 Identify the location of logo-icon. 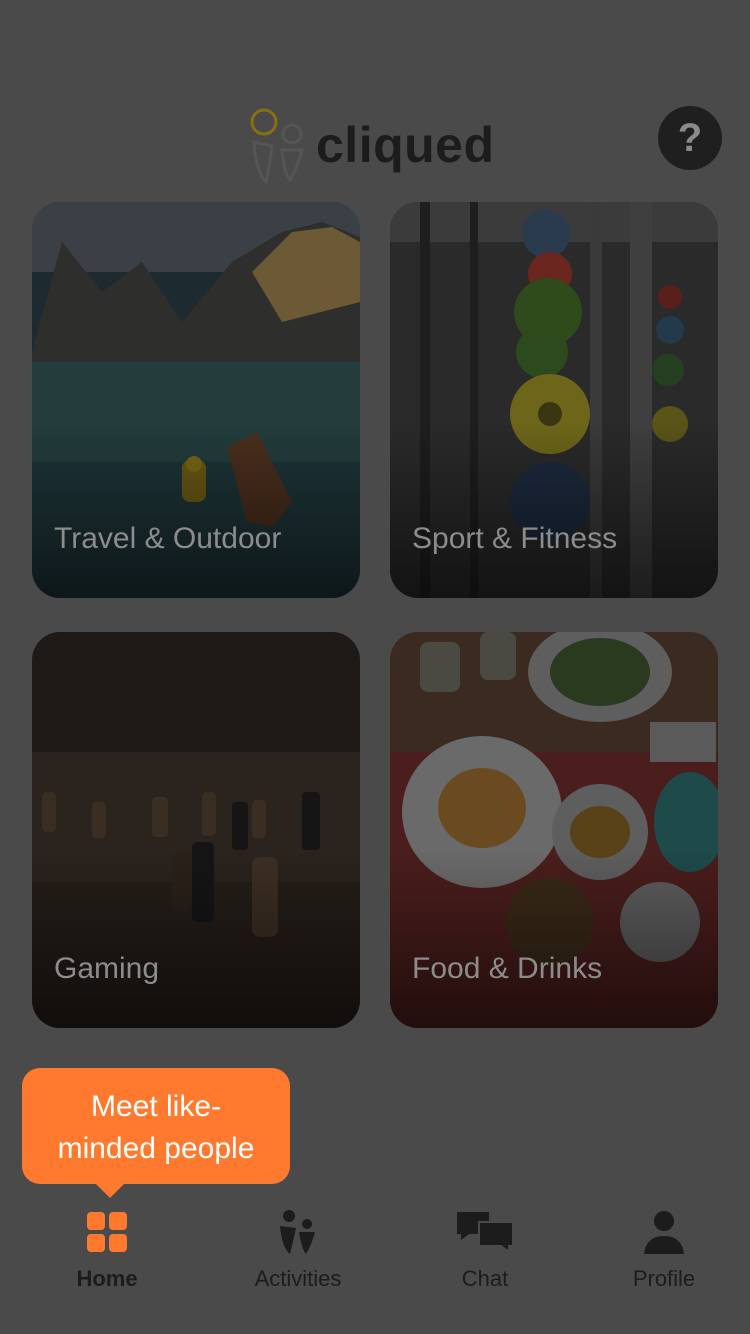
(277, 146).